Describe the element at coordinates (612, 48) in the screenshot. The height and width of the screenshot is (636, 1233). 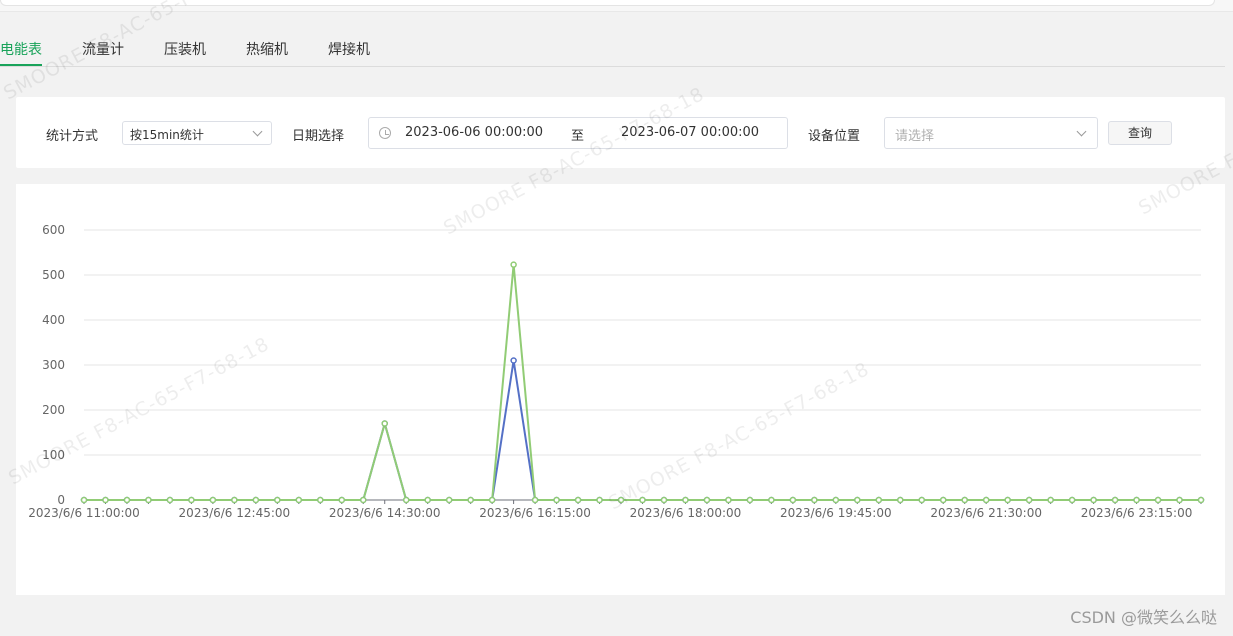
I see `device-tabs: 电能表 流量计 压装机 热缩机 焊接机` at that location.